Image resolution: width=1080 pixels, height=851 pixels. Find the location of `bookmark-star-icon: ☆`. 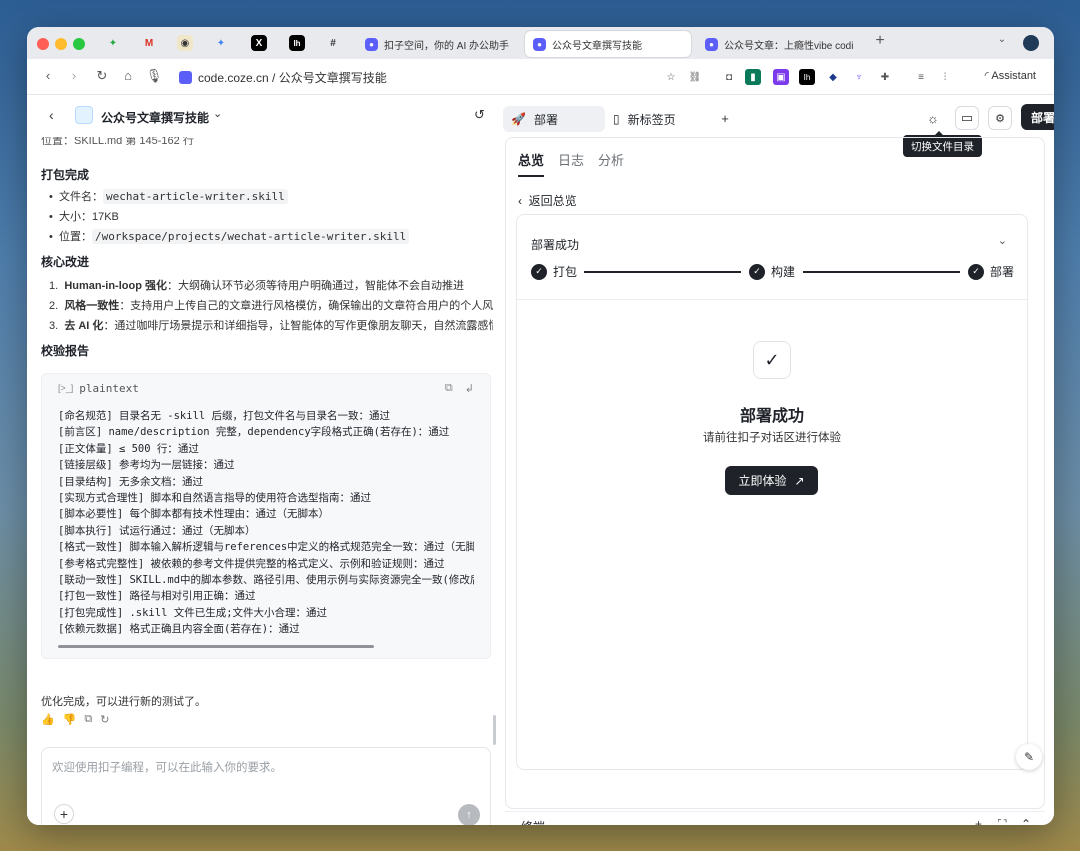

bookmark-star-icon: ☆ is located at coordinates (671, 77).